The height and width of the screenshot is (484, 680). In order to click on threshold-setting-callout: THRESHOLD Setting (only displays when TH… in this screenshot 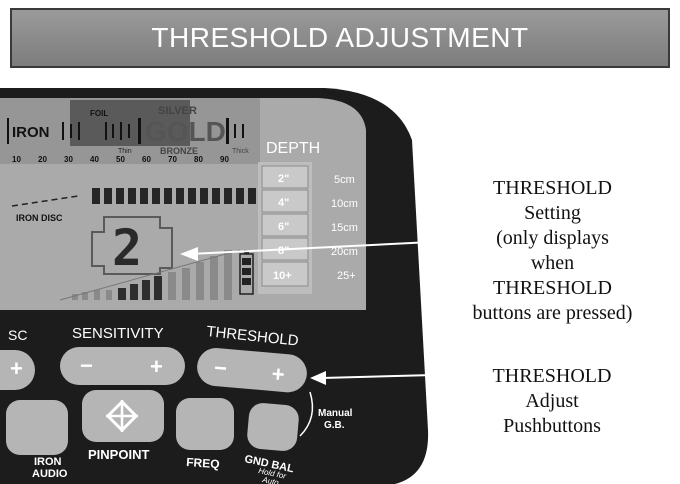, I will do `click(552, 251)`.